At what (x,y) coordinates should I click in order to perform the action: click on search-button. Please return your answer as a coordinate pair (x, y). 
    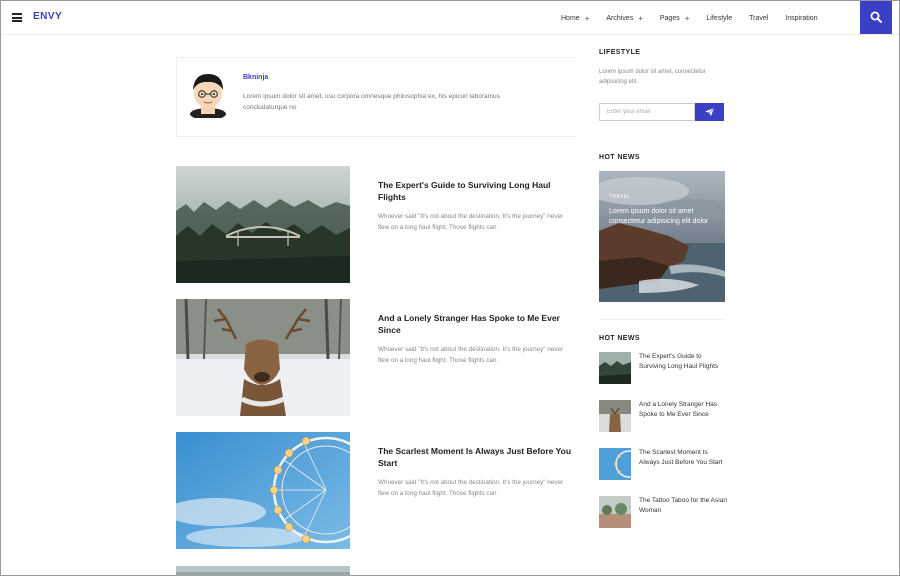
    Looking at the image, I should click on (876, 17).